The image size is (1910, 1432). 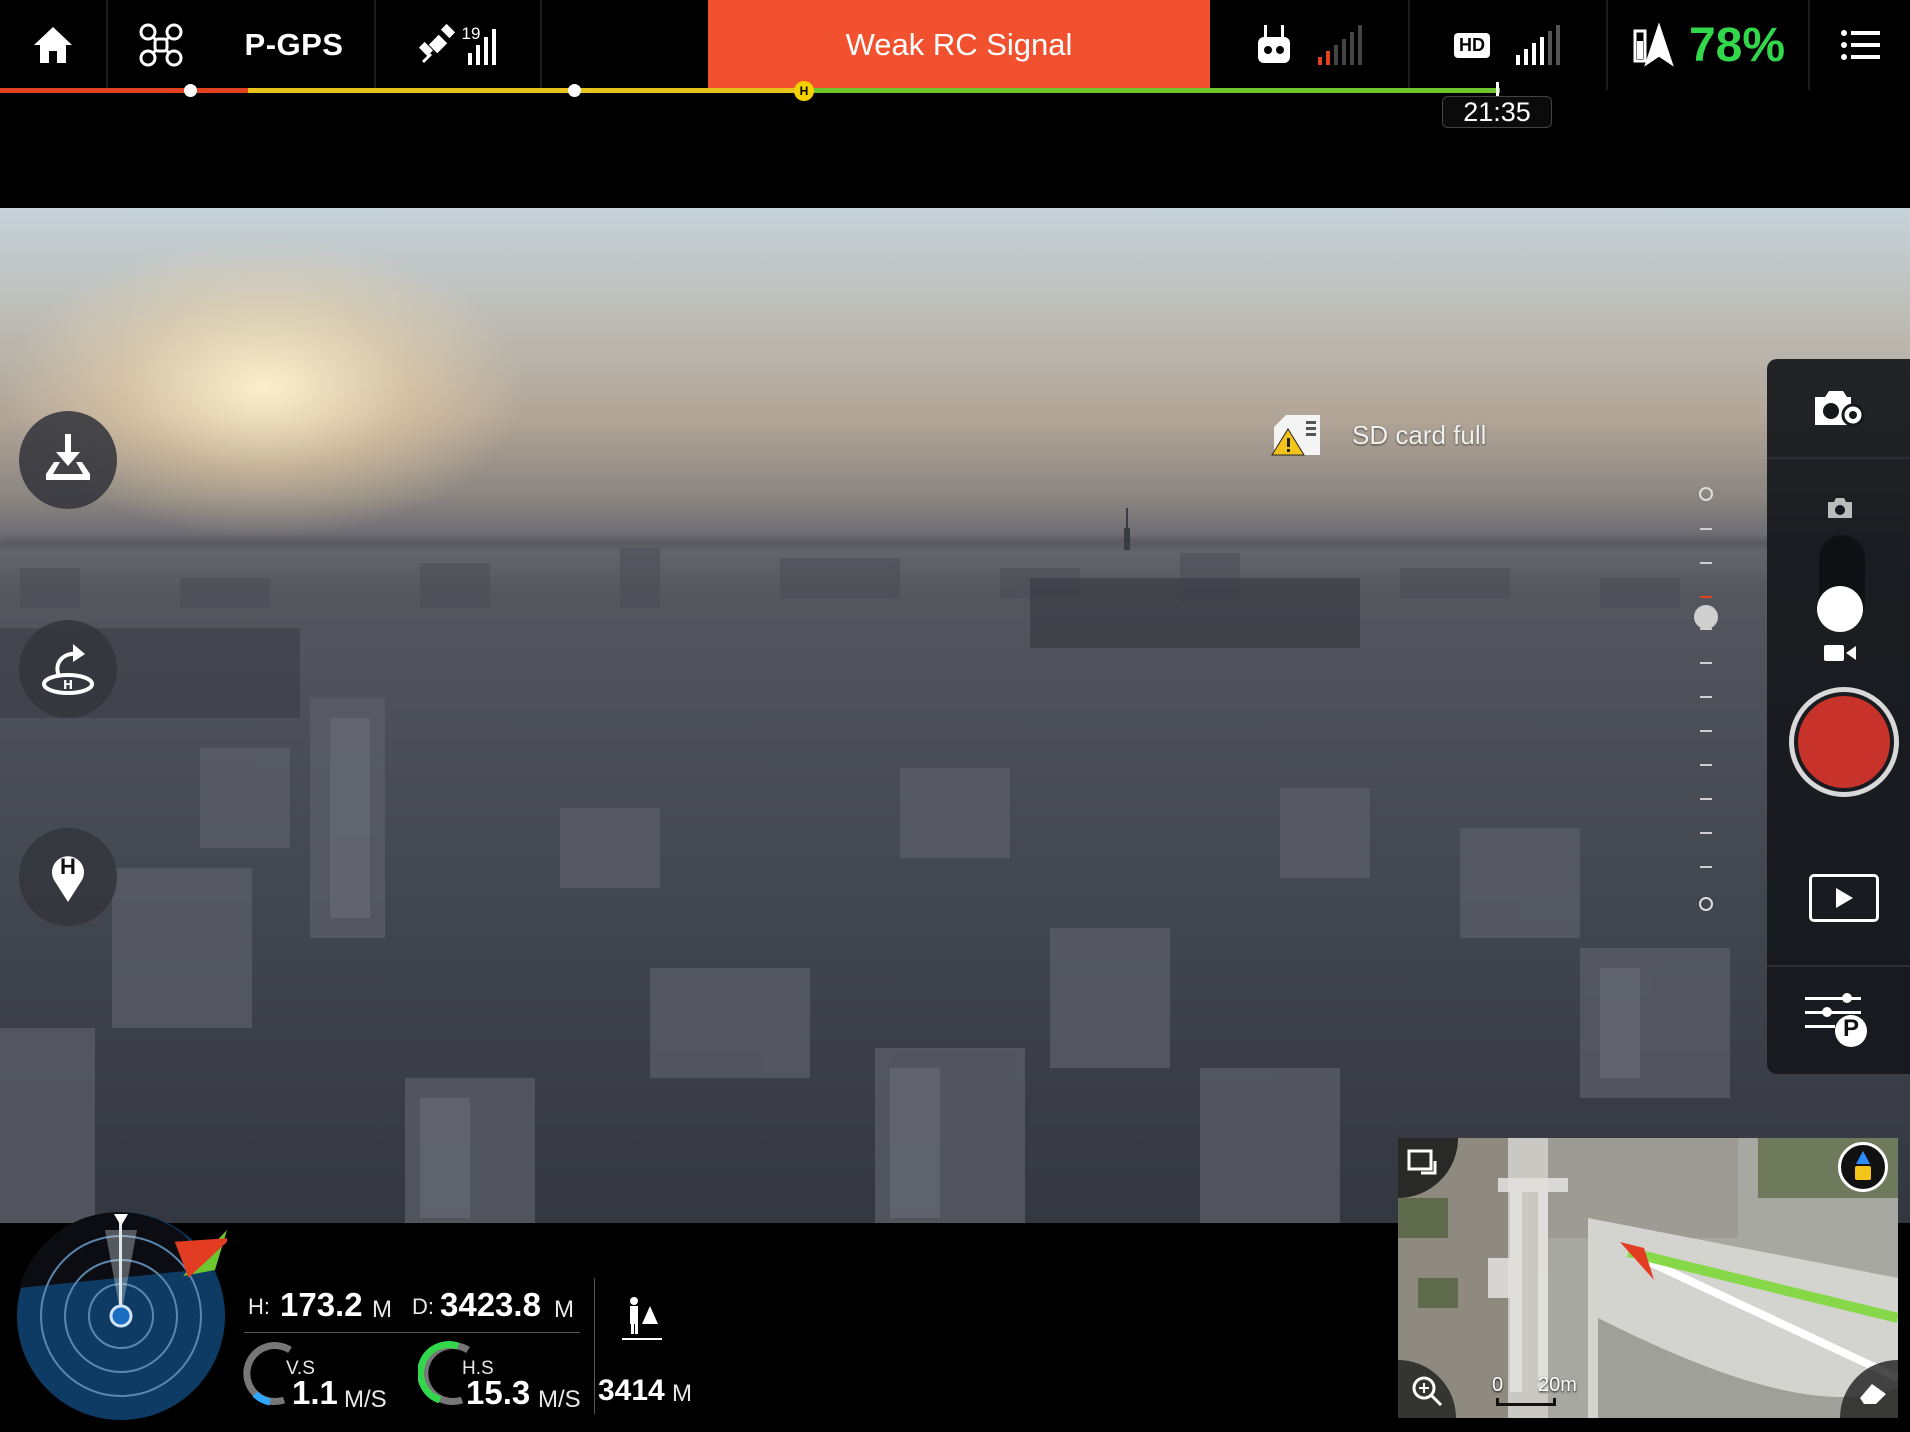 I want to click on gps-status-button: 19, so click(x=458, y=45).